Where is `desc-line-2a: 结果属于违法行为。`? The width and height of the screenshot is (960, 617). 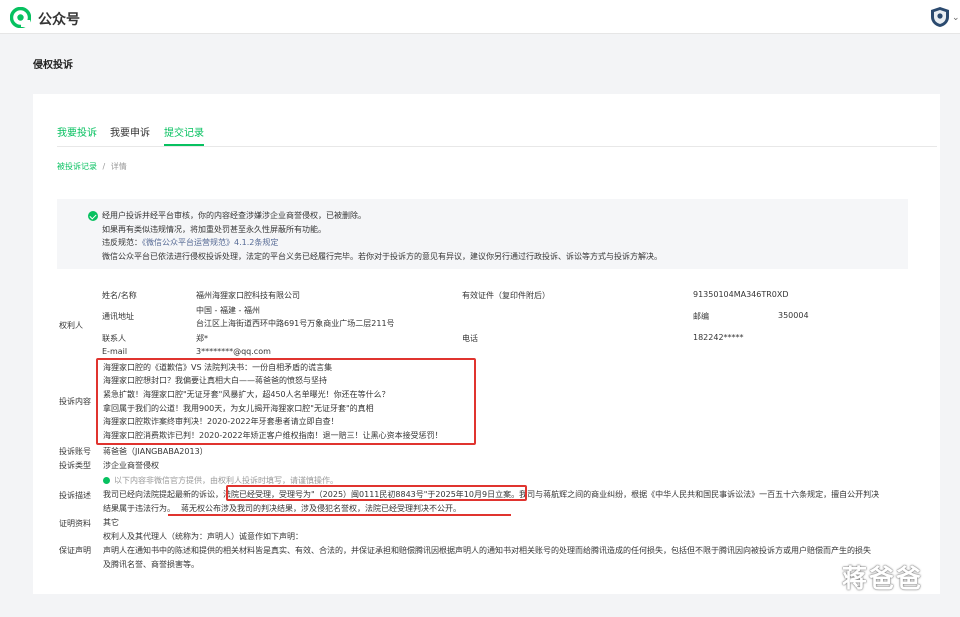
desc-line-2a: 结果属于违法行为。 is located at coordinates (139, 508).